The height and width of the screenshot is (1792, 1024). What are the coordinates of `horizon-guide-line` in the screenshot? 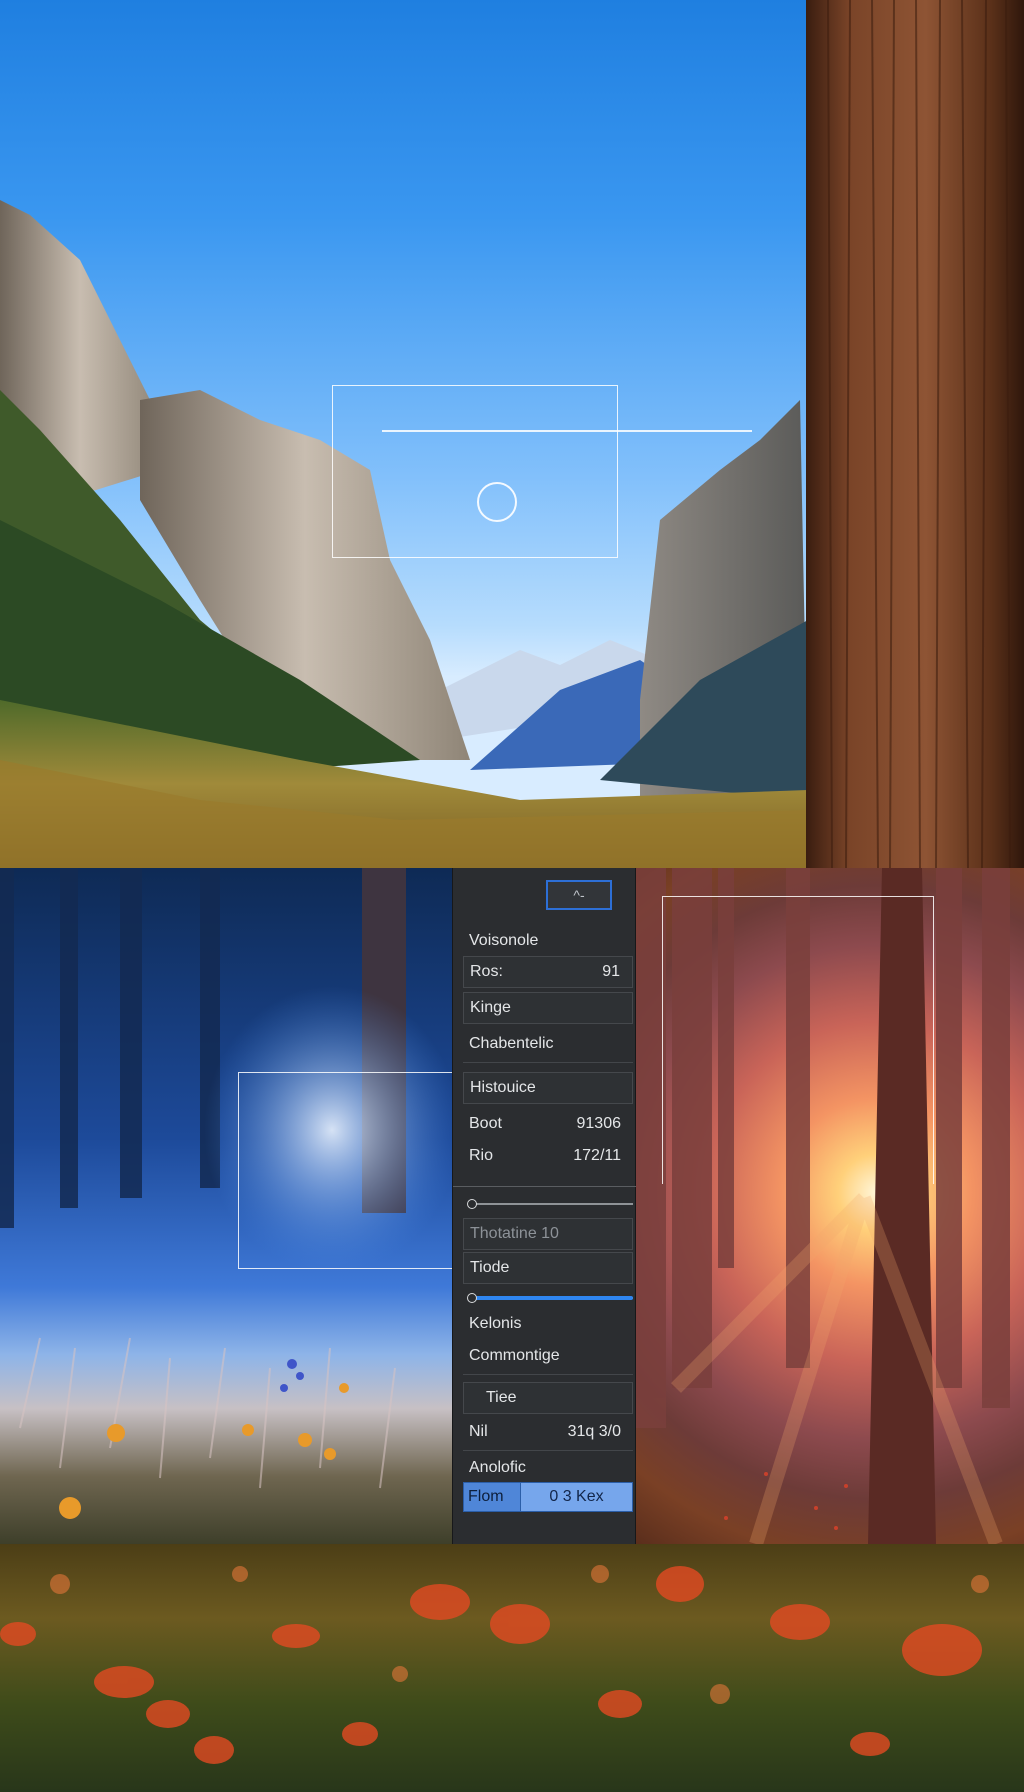 It's located at (567, 431).